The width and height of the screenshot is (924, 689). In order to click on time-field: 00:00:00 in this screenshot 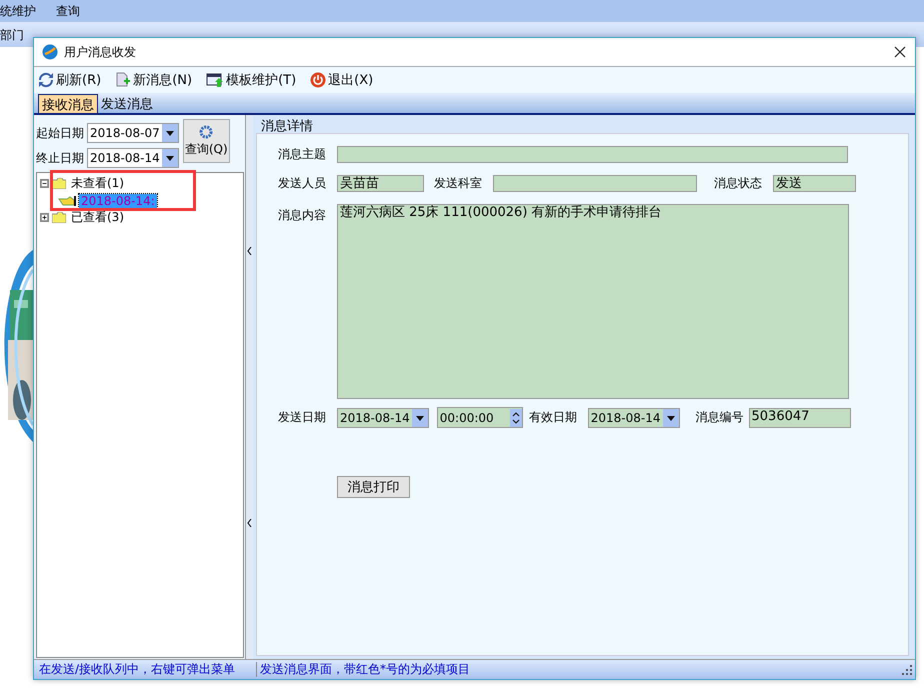, I will do `click(479, 417)`.